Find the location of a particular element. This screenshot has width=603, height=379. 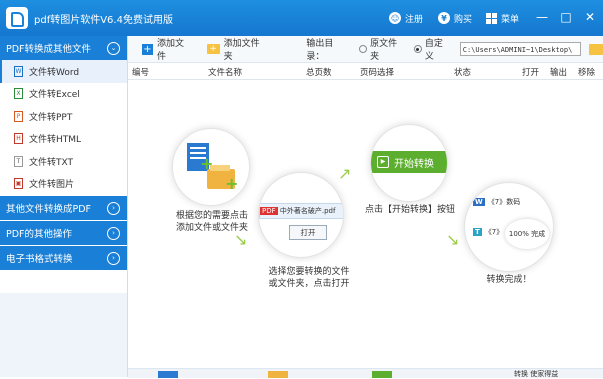

word-file-icon: W is located at coordinates (18, 71).